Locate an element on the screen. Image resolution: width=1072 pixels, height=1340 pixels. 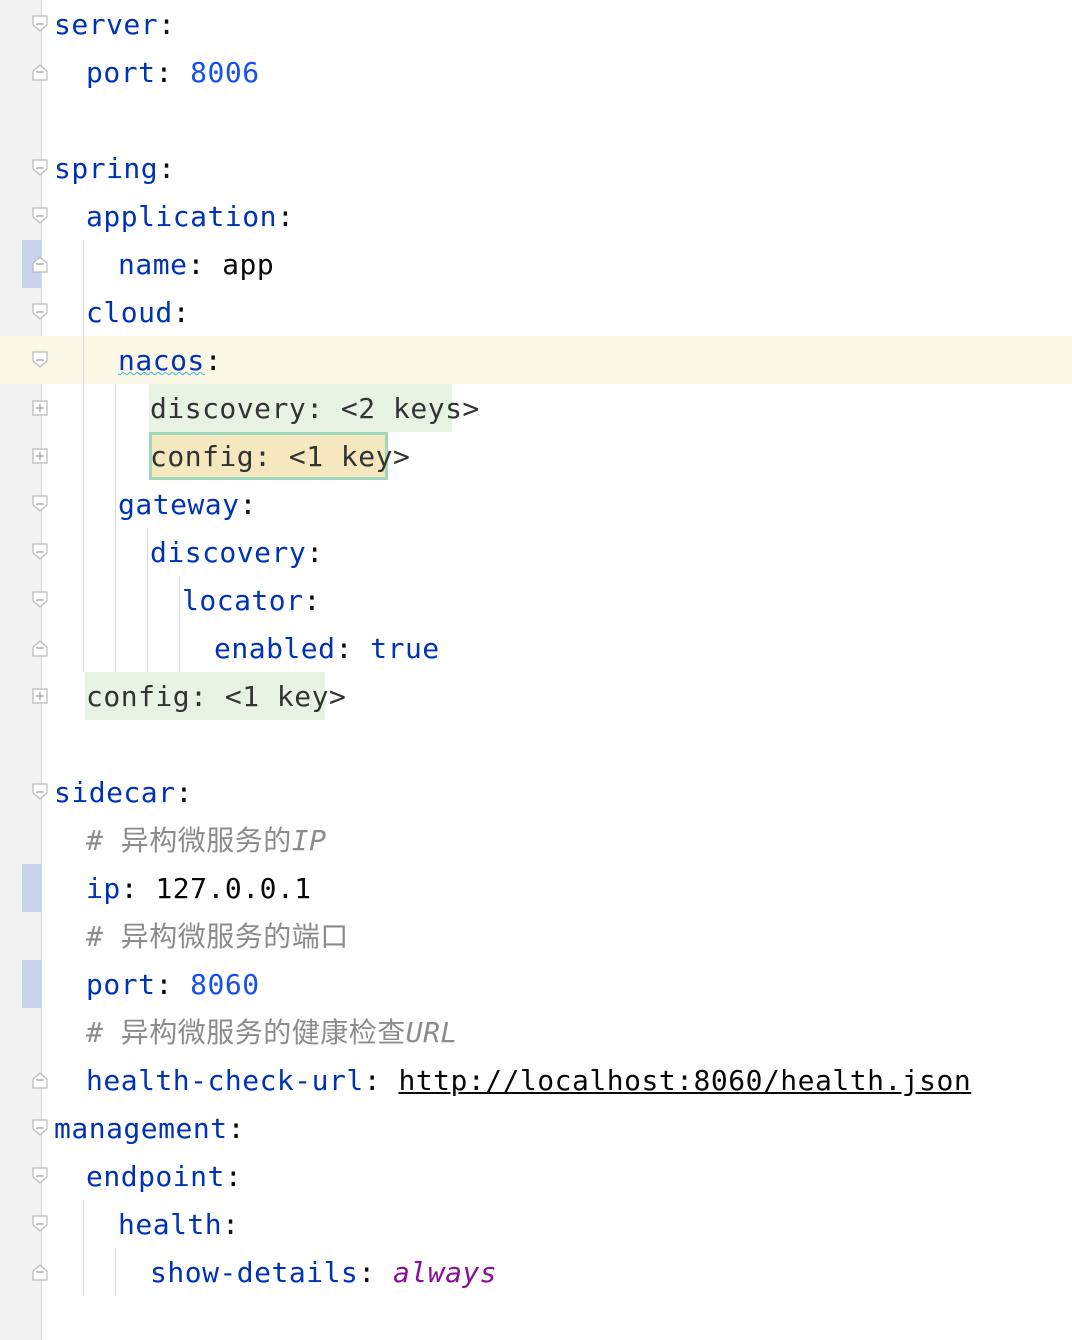
yaml-entry: spring: is located at coordinates (115, 169).